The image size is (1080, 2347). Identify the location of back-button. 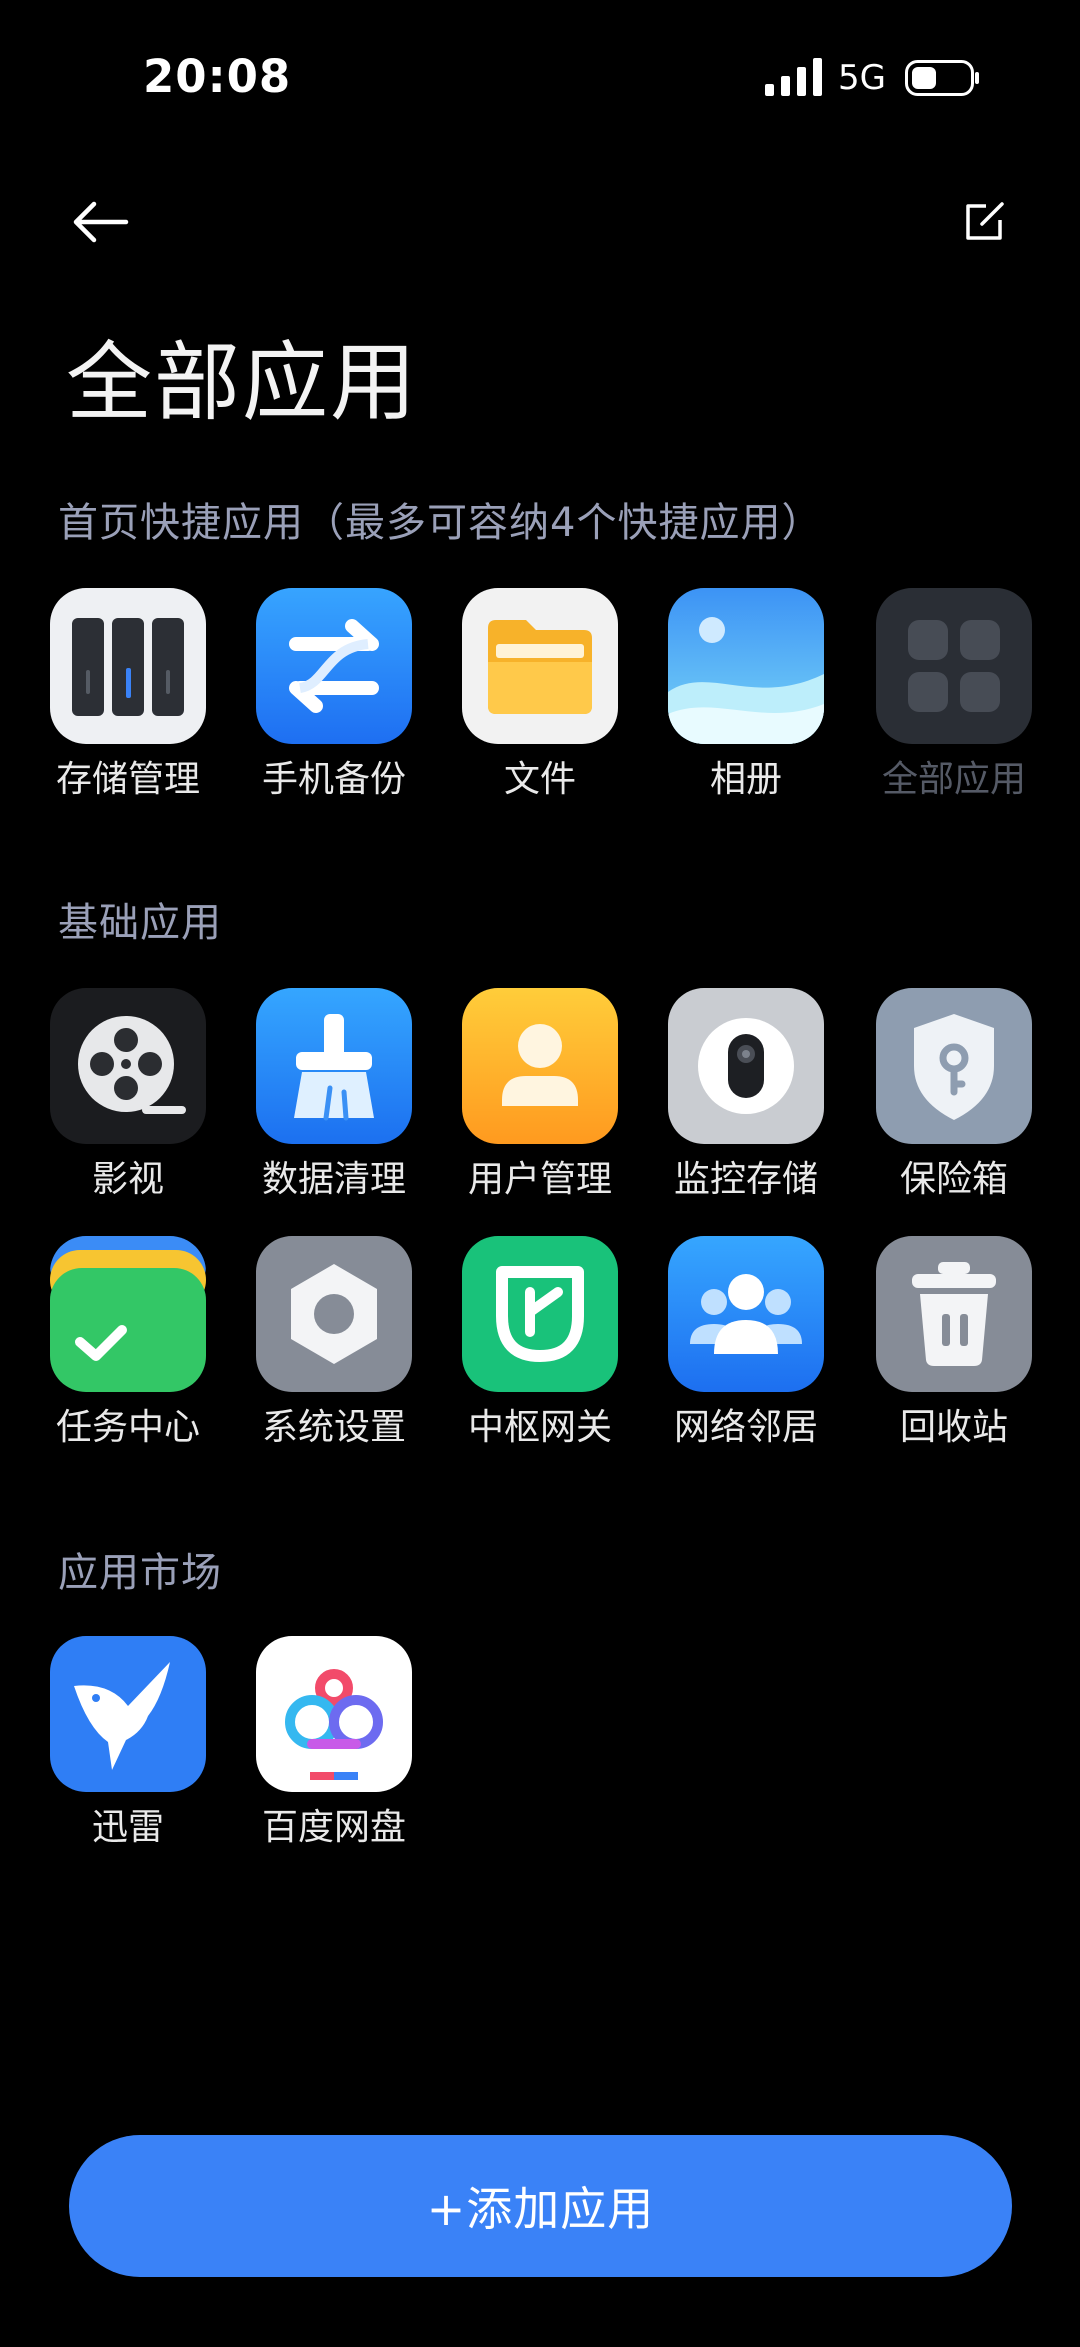
(100, 222).